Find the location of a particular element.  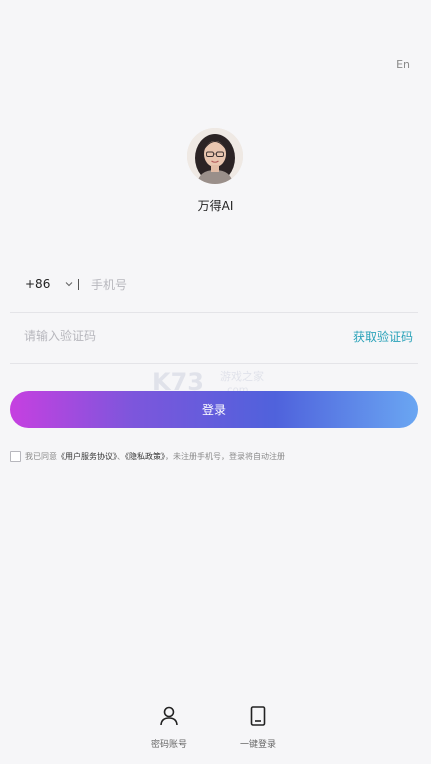

agreement-prefix: 我已同意 is located at coordinates (41, 456).